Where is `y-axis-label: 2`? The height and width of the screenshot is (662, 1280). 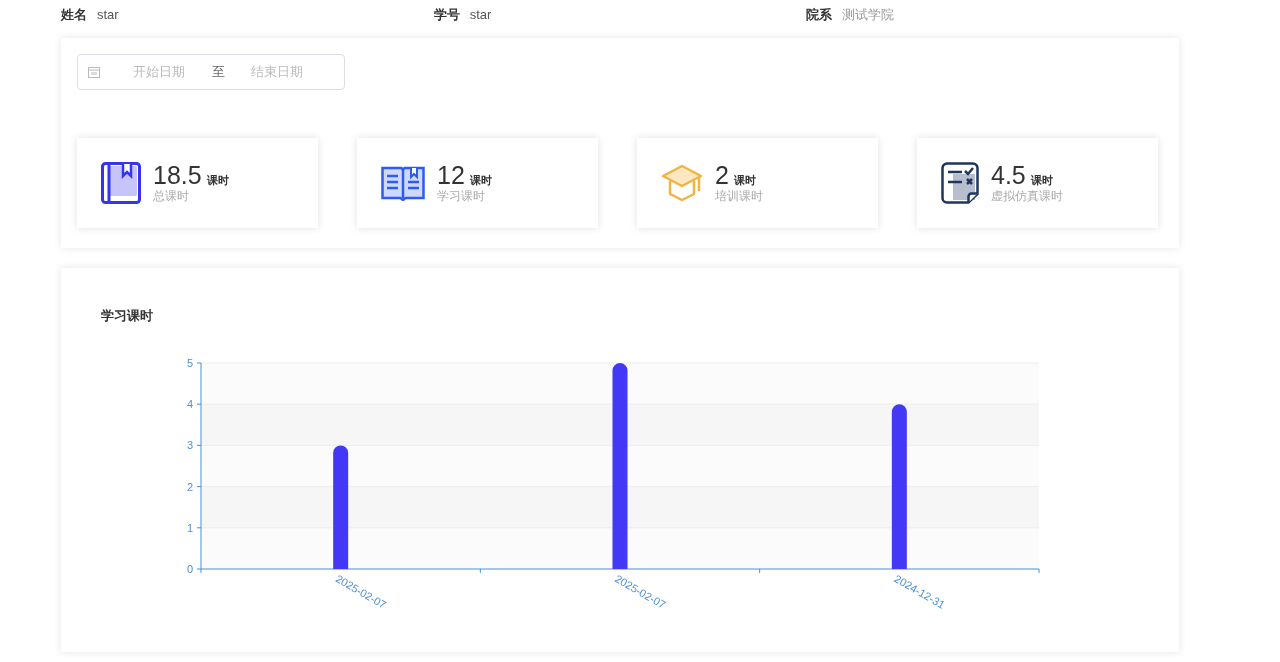 y-axis-label: 2 is located at coordinates (189, 486).